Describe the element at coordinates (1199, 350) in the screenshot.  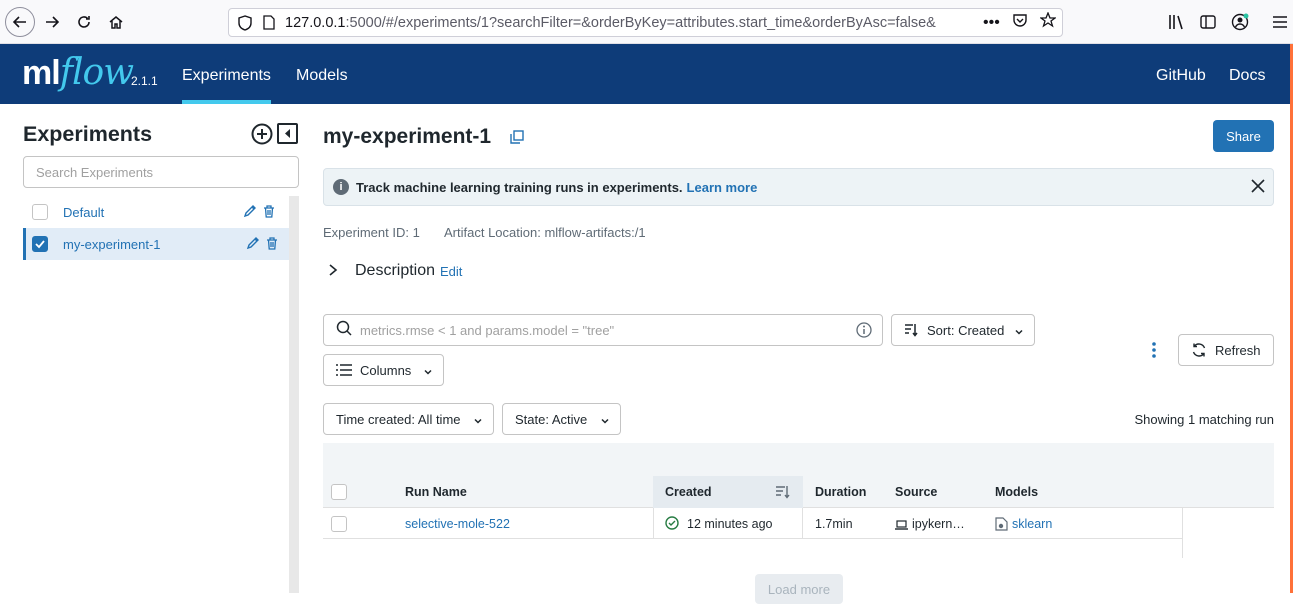
I see `refresh-icon` at that location.